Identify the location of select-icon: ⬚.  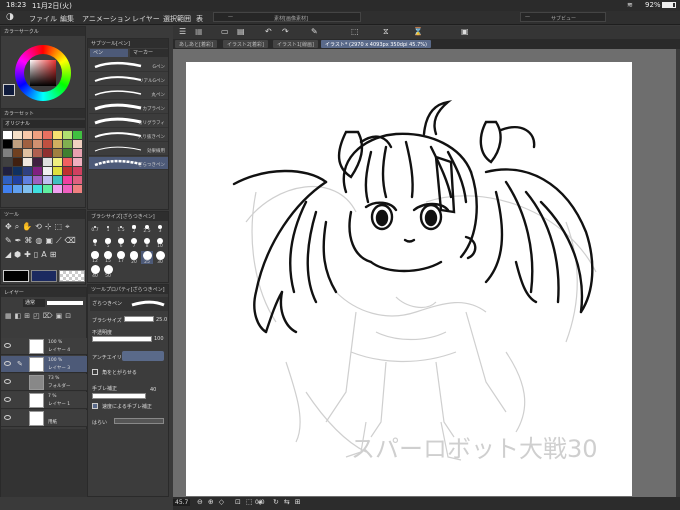
(355, 31).